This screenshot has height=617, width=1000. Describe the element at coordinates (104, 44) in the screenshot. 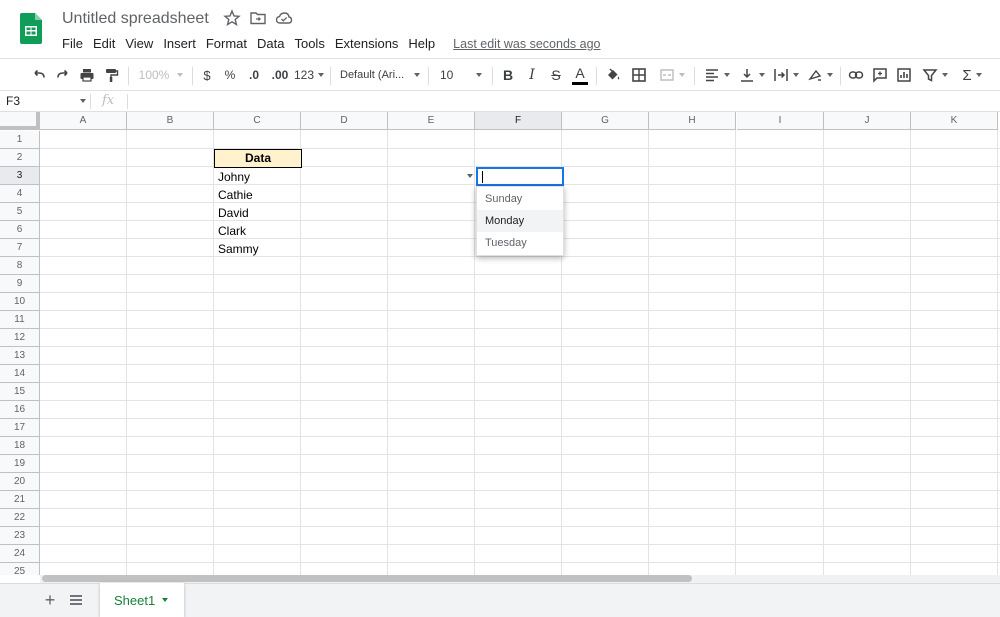

I see `menu-edit: Edit` at that location.